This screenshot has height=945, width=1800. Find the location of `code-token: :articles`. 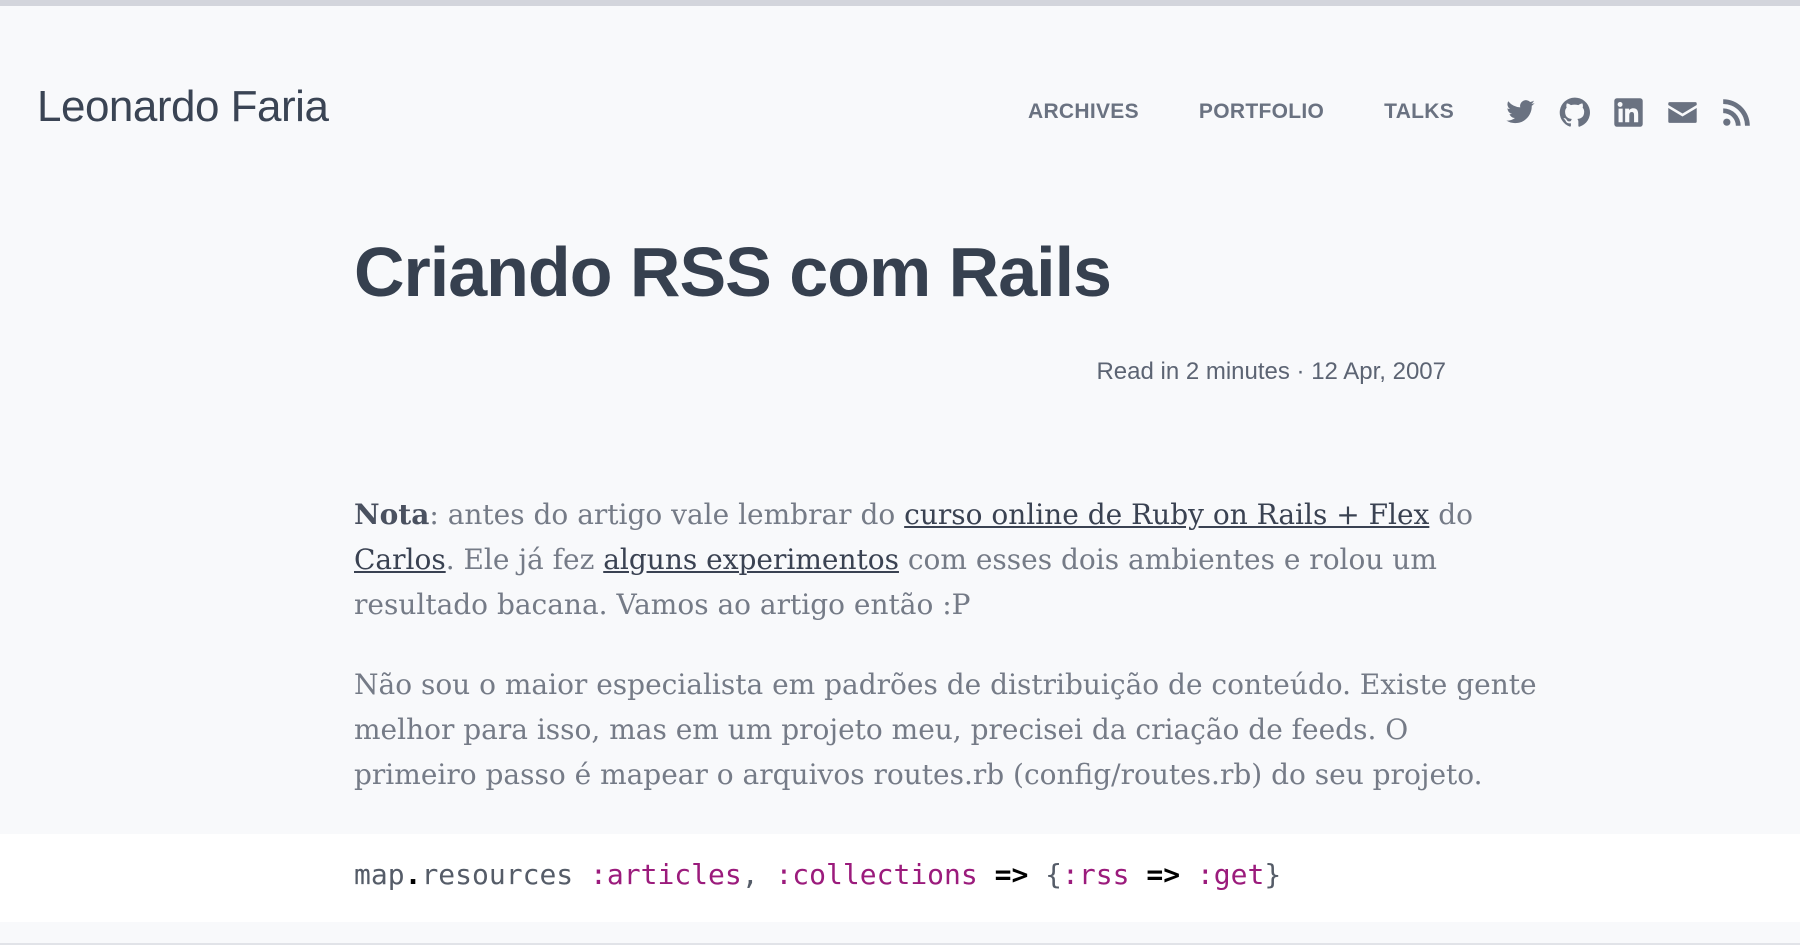

code-token: :articles is located at coordinates (666, 874).